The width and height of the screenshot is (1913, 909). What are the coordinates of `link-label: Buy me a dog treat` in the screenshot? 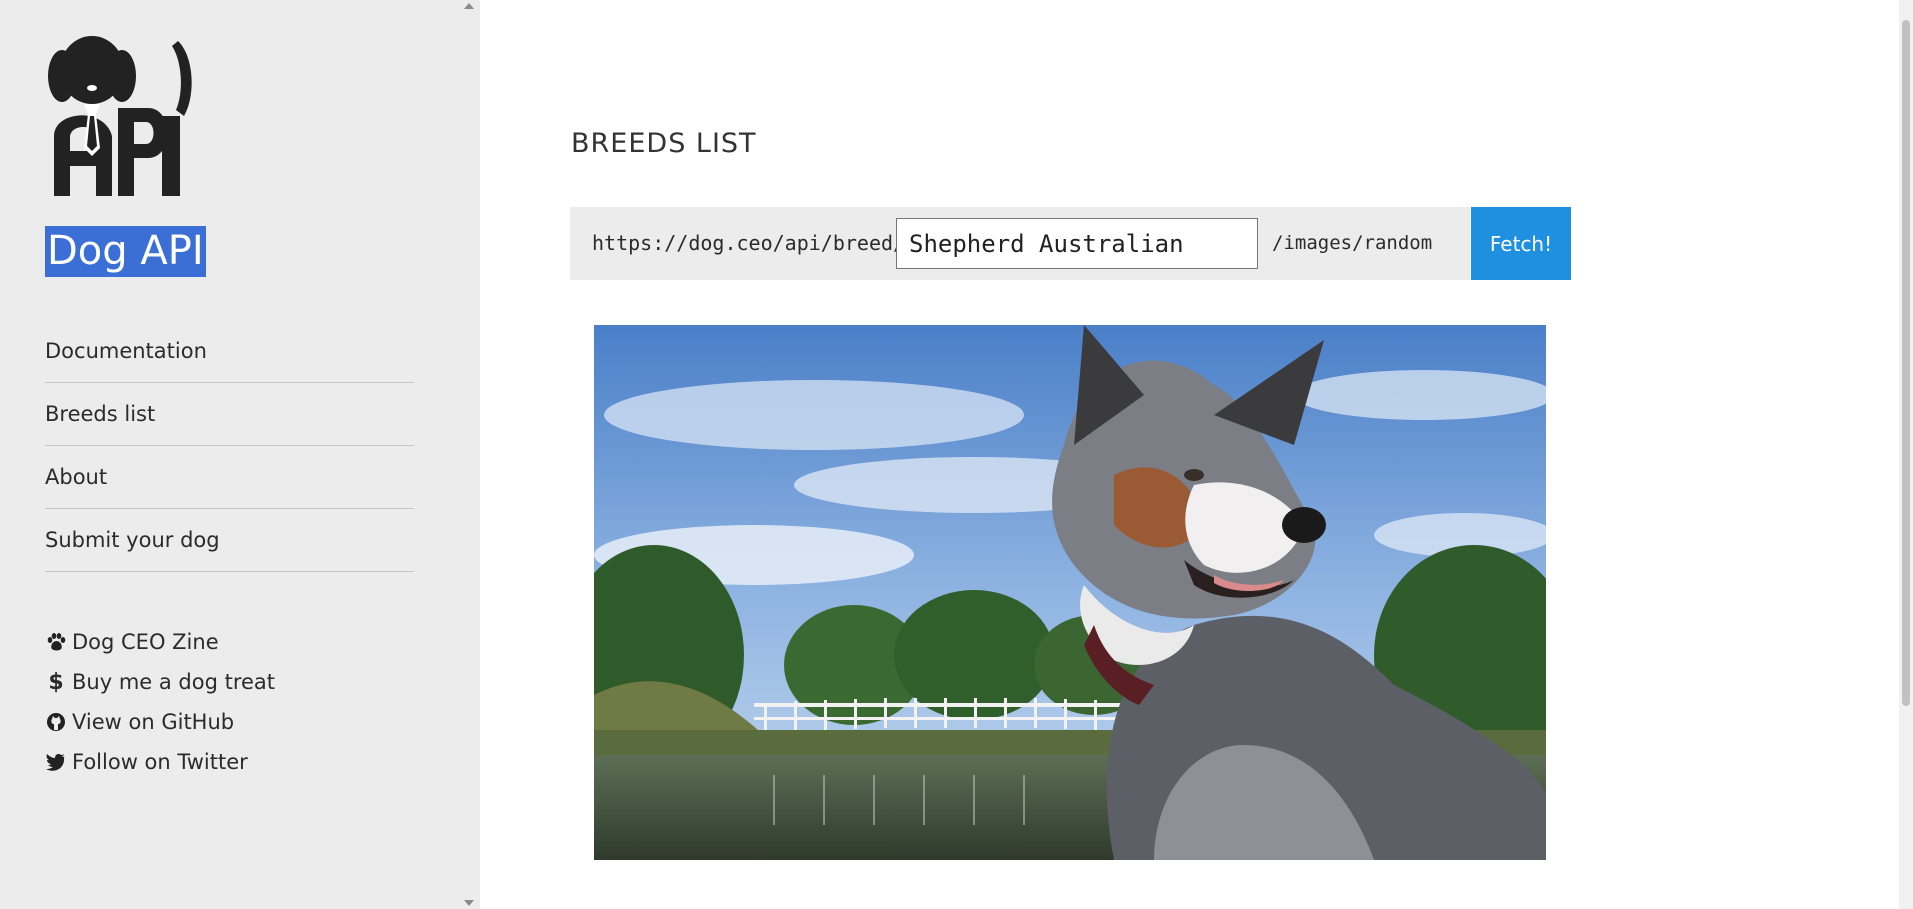 It's located at (174, 682).